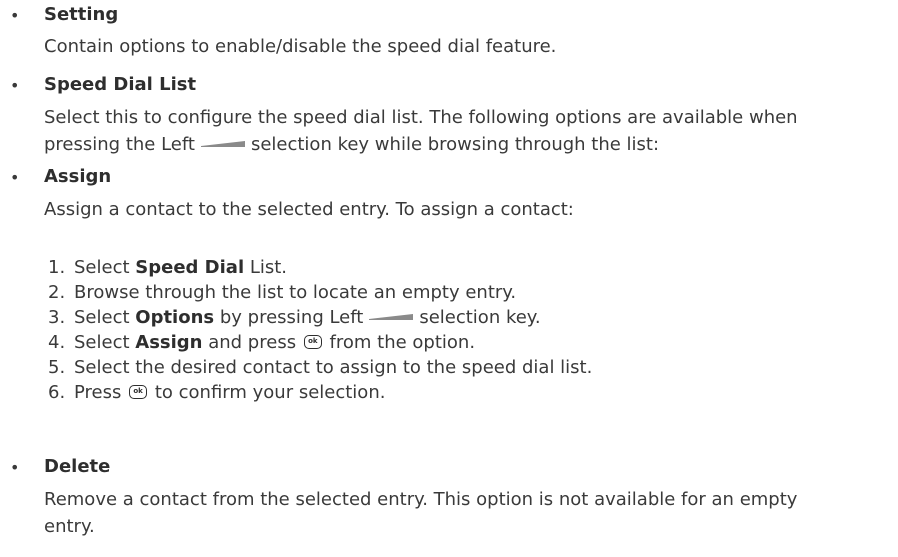 The width and height of the screenshot is (898, 557). Describe the element at coordinates (81, 14) in the screenshot. I see `heading-setting: Setting` at that location.